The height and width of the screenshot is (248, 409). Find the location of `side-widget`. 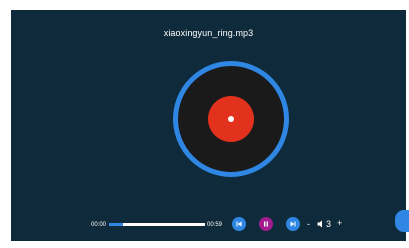

side-widget is located at coordinates (402, 221).